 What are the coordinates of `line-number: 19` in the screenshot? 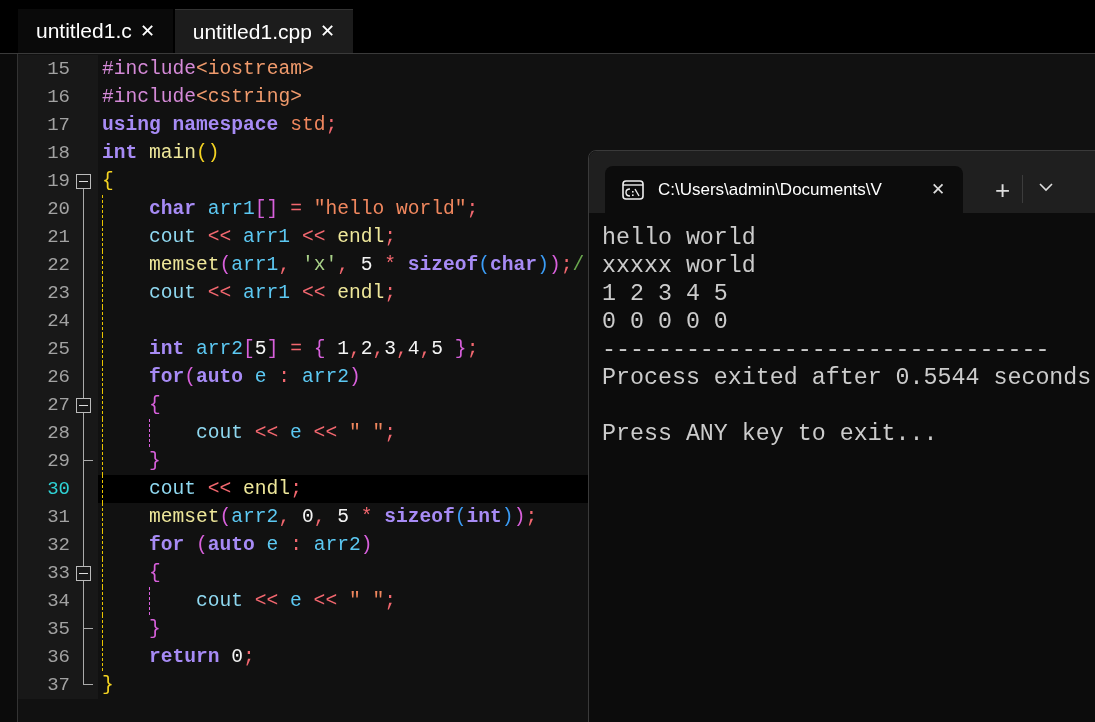 It's located at (58, 181).